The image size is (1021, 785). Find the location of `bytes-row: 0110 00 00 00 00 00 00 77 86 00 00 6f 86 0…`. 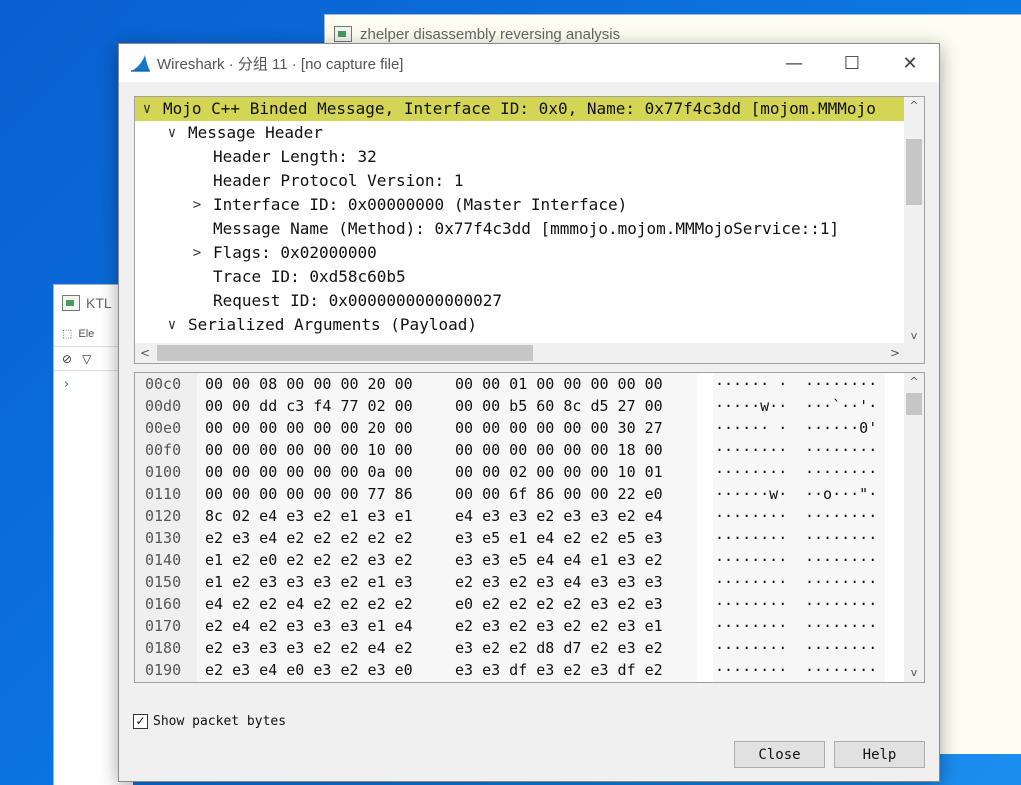

bytes-row: 0110 00 00 00 00 00 00 77 86 00 00 6f 86 0… is located at coordinates (520, 494).